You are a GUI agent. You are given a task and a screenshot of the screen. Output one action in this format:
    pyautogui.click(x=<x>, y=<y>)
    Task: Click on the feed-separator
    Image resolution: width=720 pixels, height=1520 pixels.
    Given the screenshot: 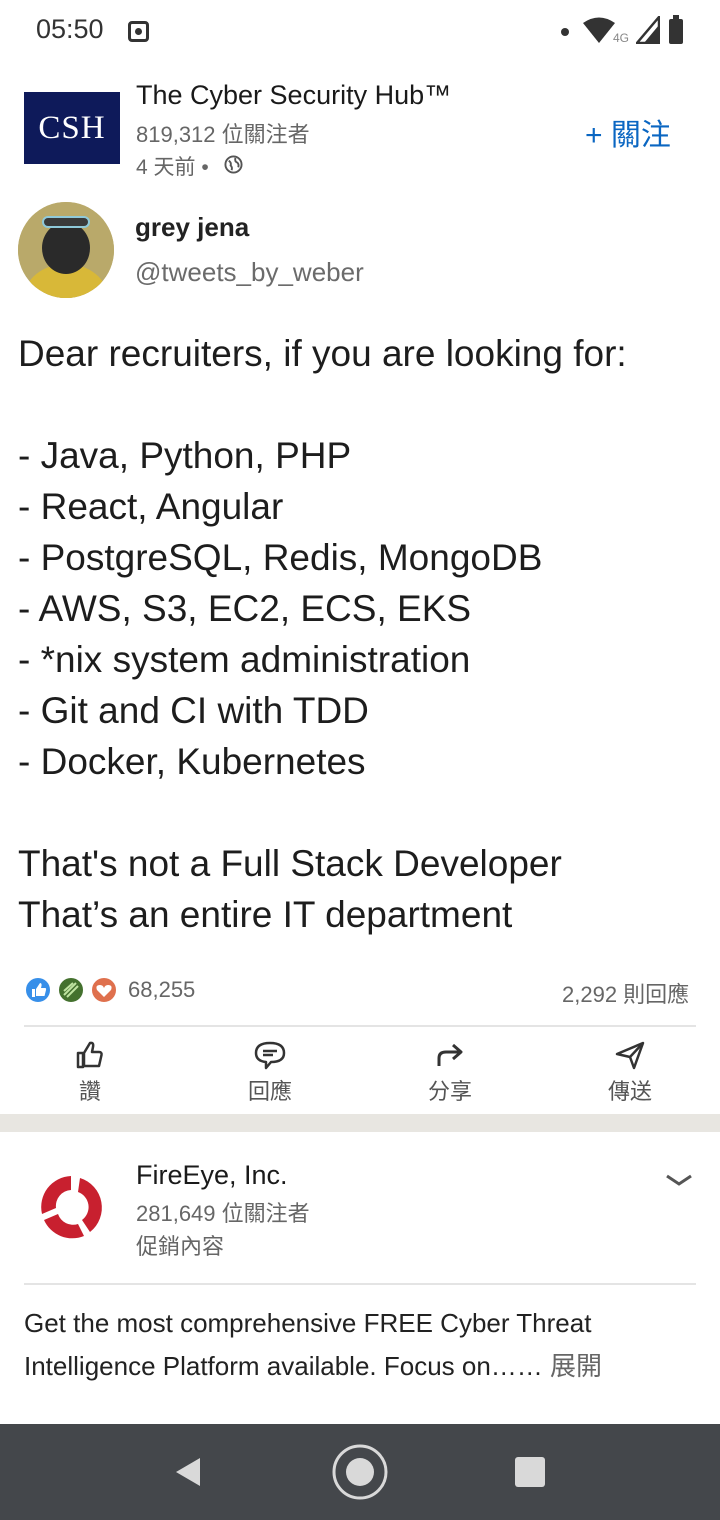 What is the action you would take?
    pyautogui.click(x=360, y=1123)
    